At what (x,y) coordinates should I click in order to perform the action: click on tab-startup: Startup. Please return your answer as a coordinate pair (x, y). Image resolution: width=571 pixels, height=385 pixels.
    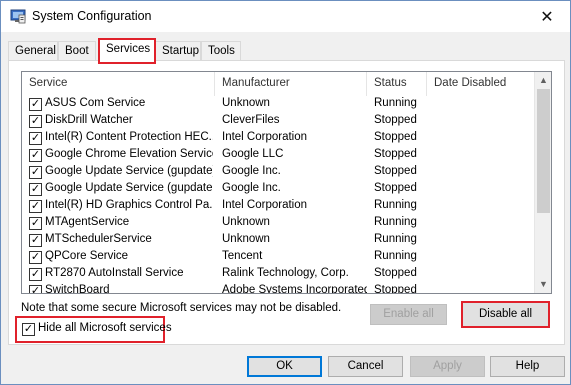
    Looking at the image, I should click on (178, 51).